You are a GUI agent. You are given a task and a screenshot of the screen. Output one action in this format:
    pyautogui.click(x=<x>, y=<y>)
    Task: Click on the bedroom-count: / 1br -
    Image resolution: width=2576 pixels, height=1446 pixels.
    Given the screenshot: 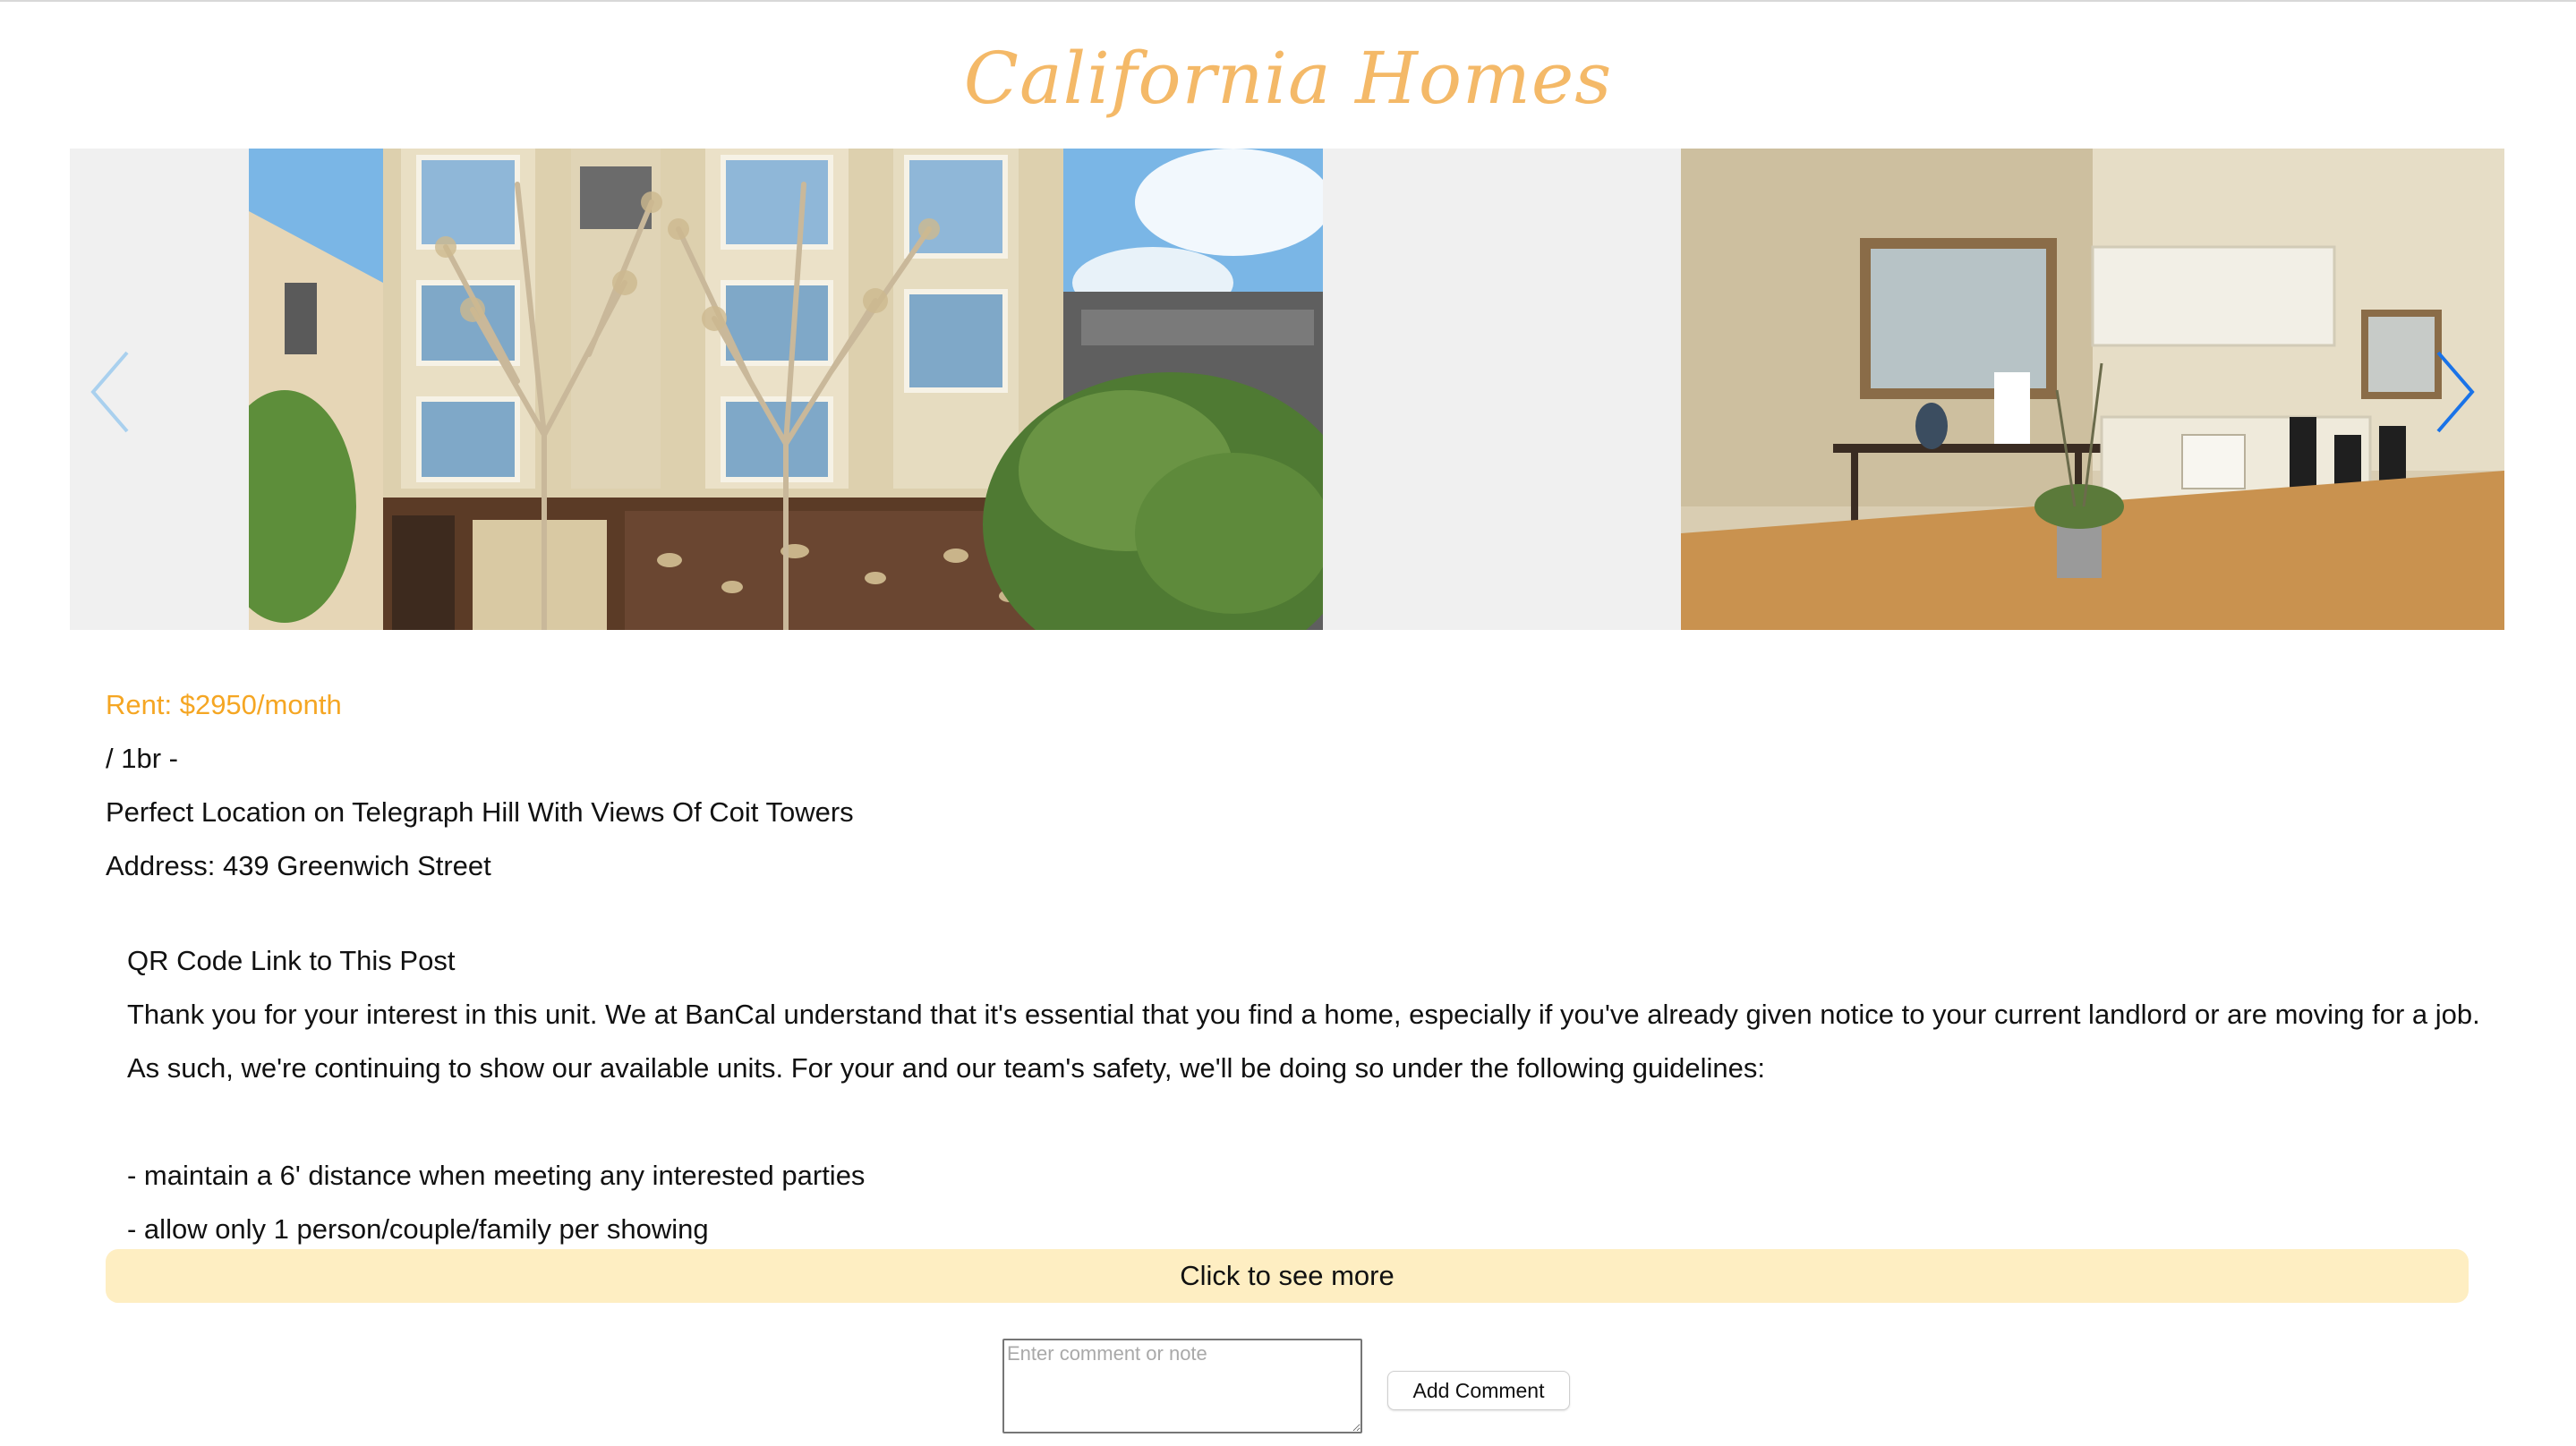 What is the action you would take?
    pyautogui.click(x=142, y=758)
    